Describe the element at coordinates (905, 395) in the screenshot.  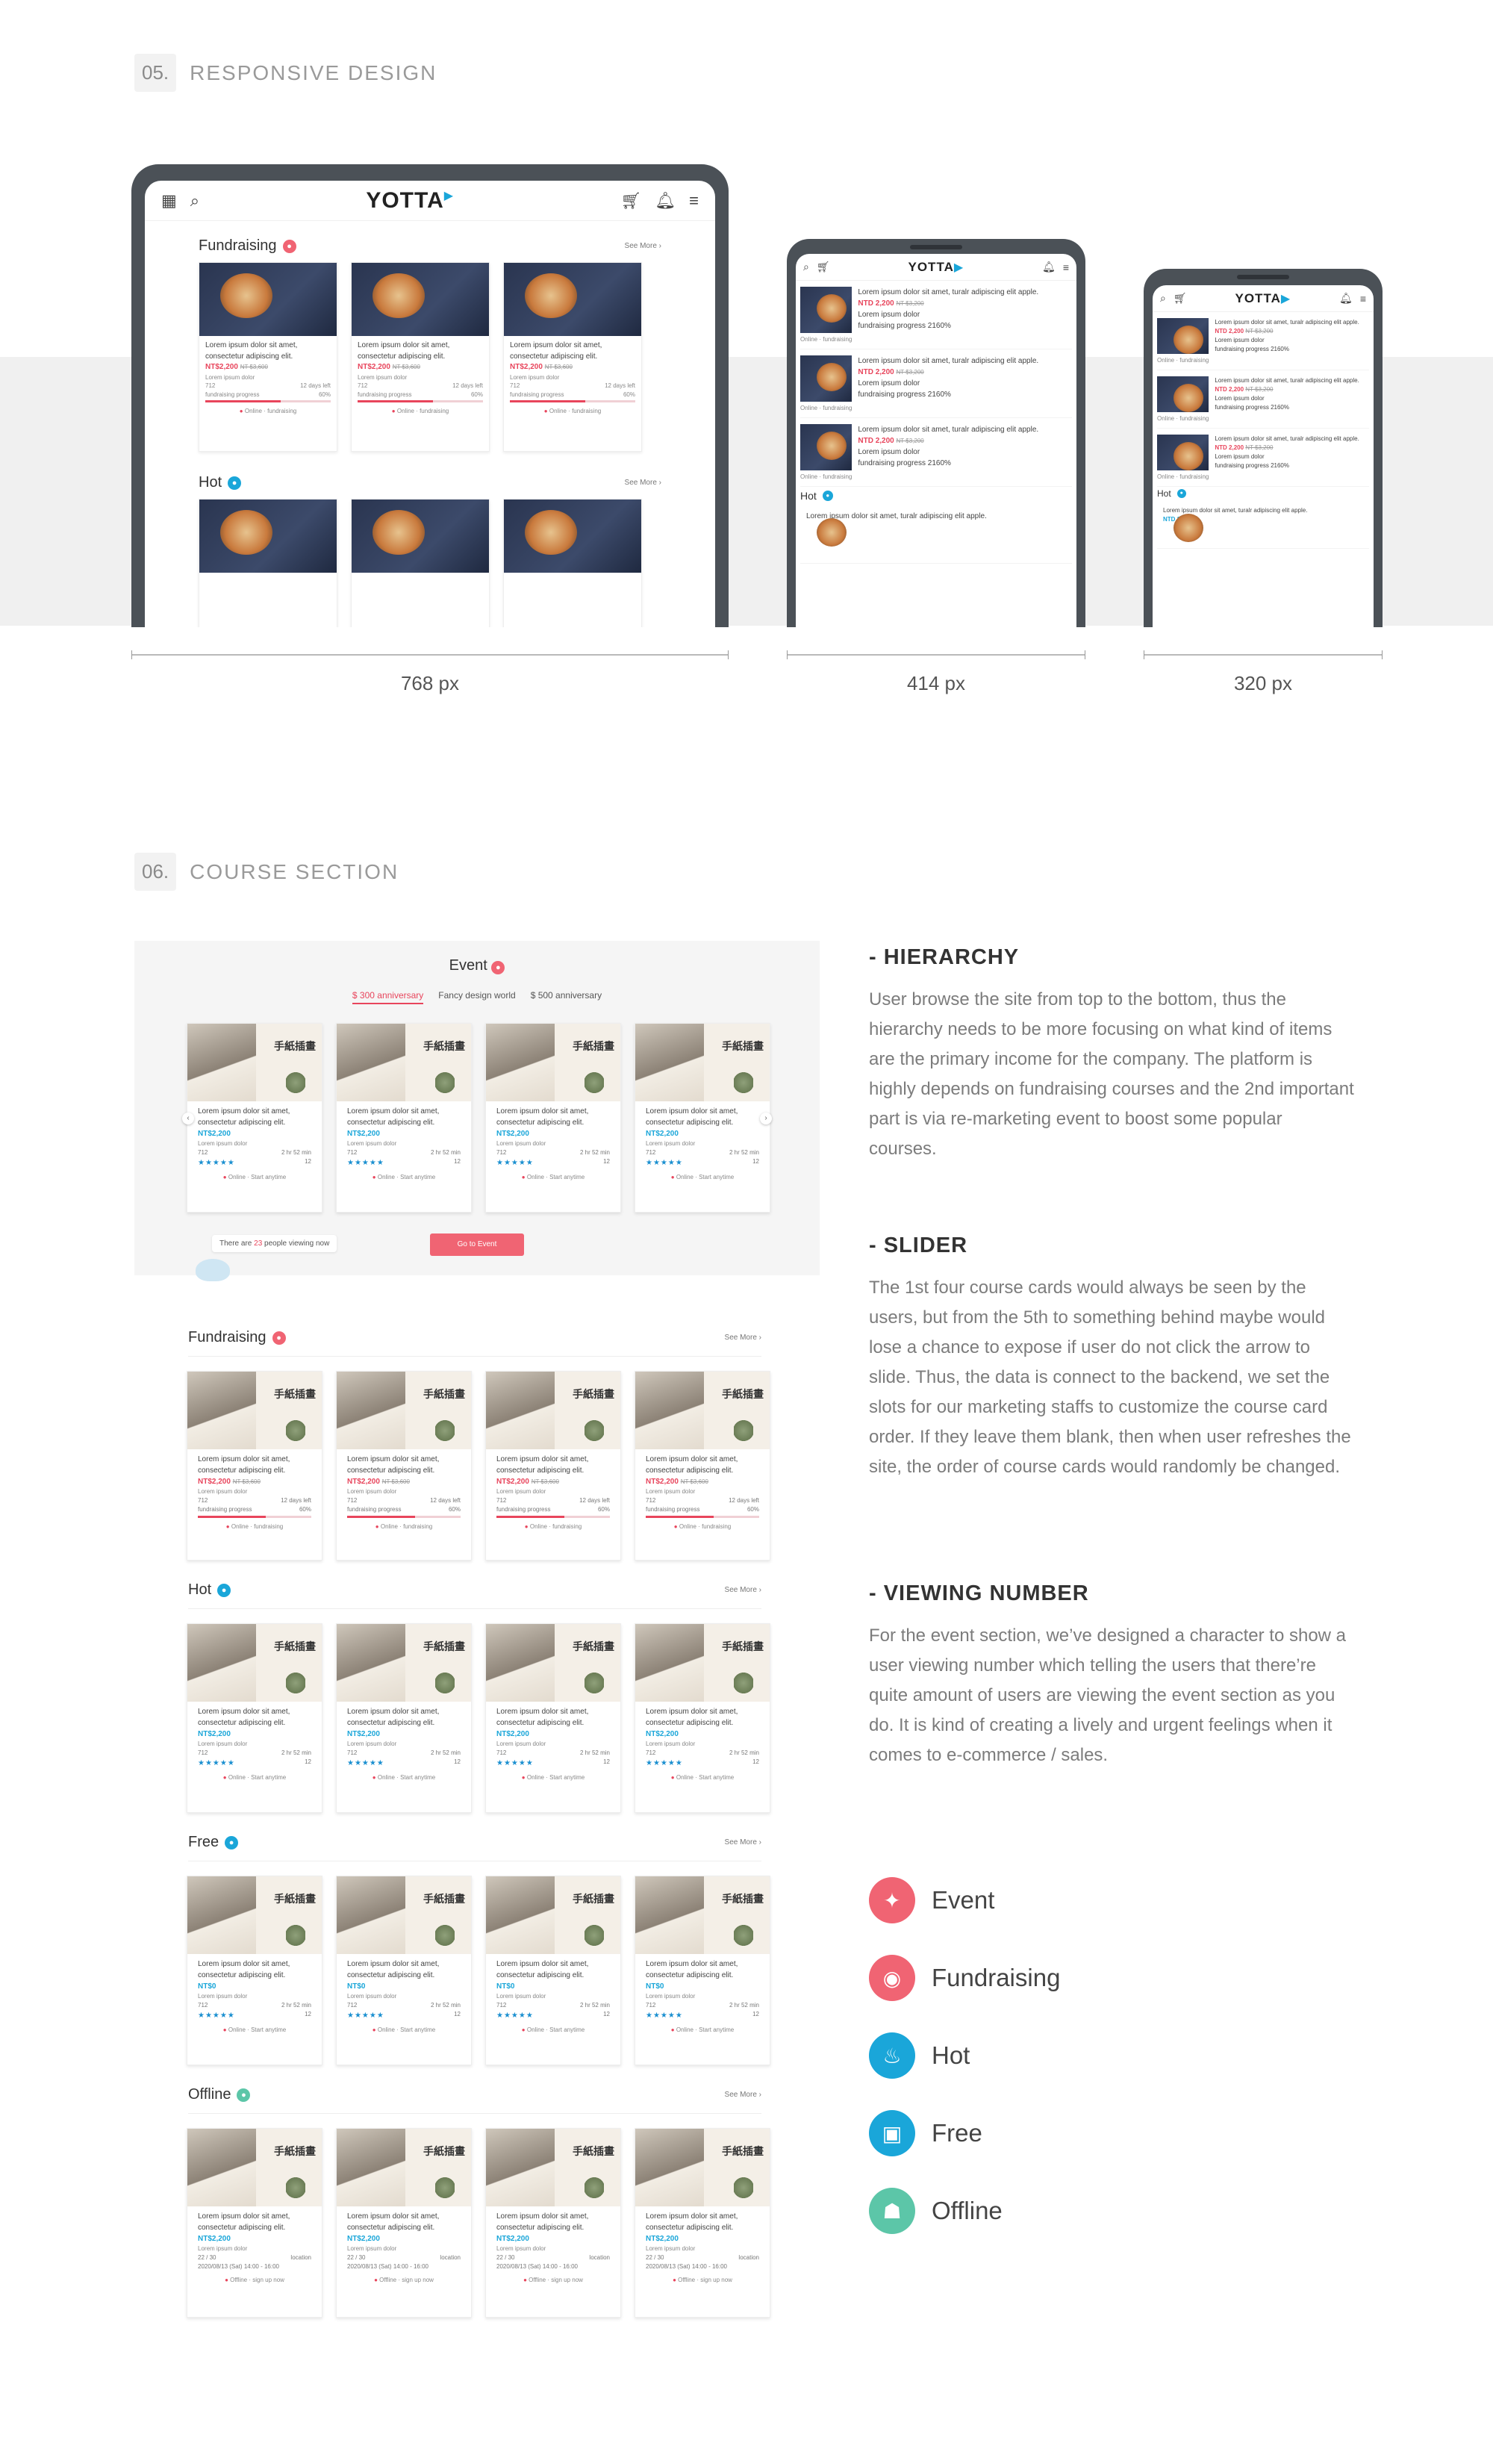
I see `progress-text: fundraising progress 2160%` at that location.